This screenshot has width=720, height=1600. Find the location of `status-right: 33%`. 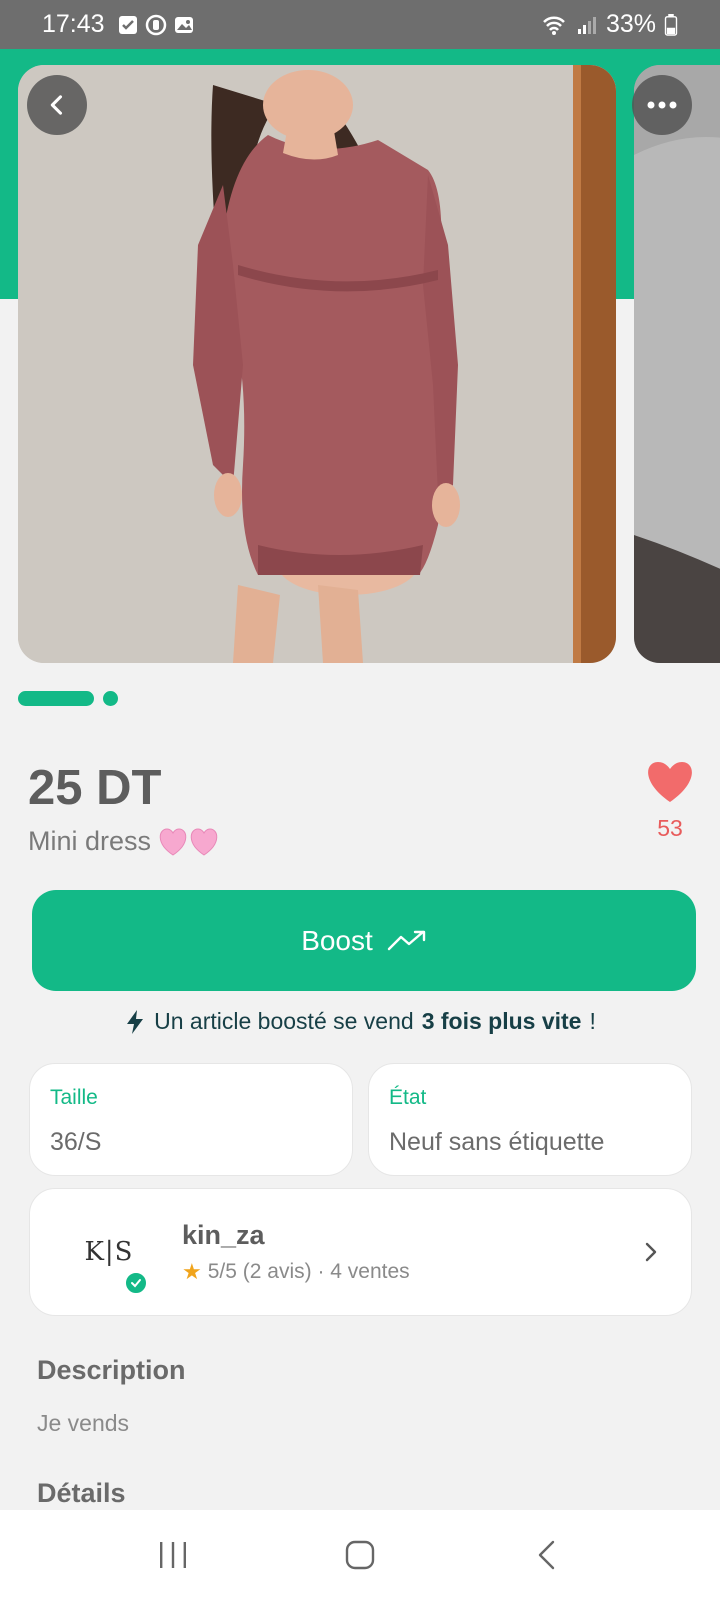

status-right: 33% is located at coordinates (609, 24).